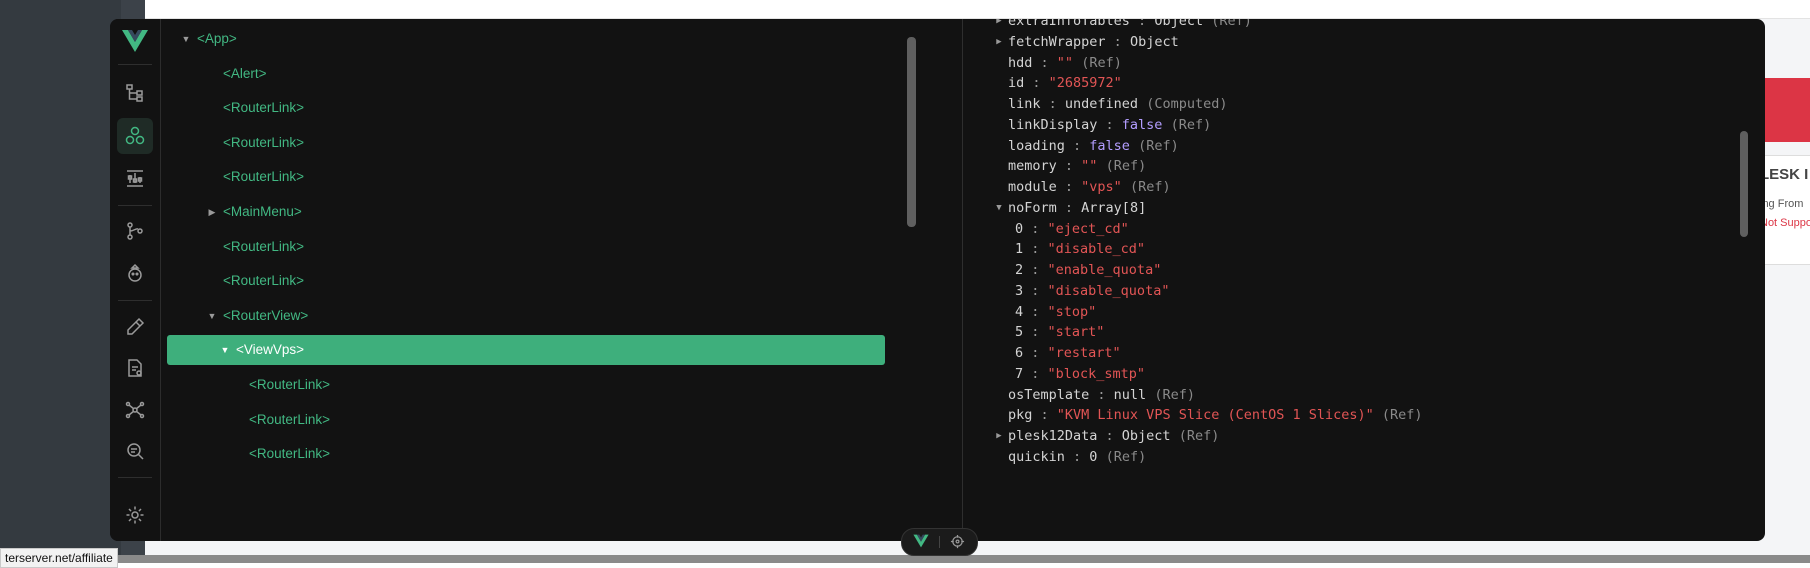 Image resolution: width=1810 pixels, height=568 pixels. I want to click on state-value: "", so click(1065, 62).